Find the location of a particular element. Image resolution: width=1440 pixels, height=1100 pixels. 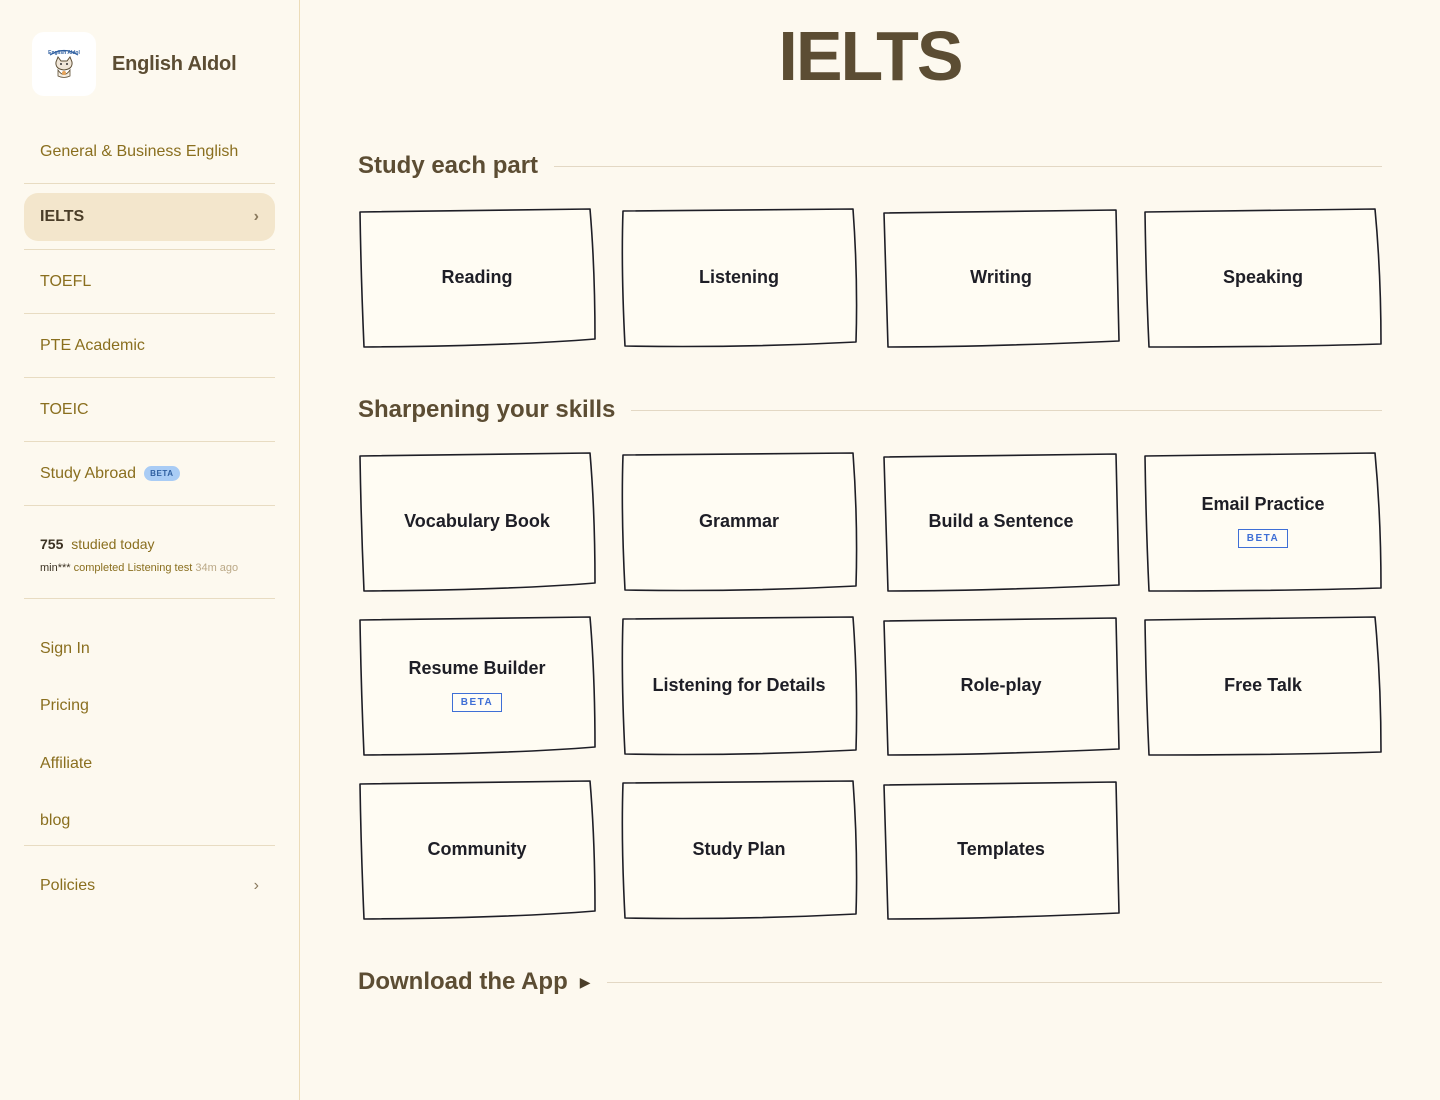

card-label: Writing is located at coordinates (1001, 276).